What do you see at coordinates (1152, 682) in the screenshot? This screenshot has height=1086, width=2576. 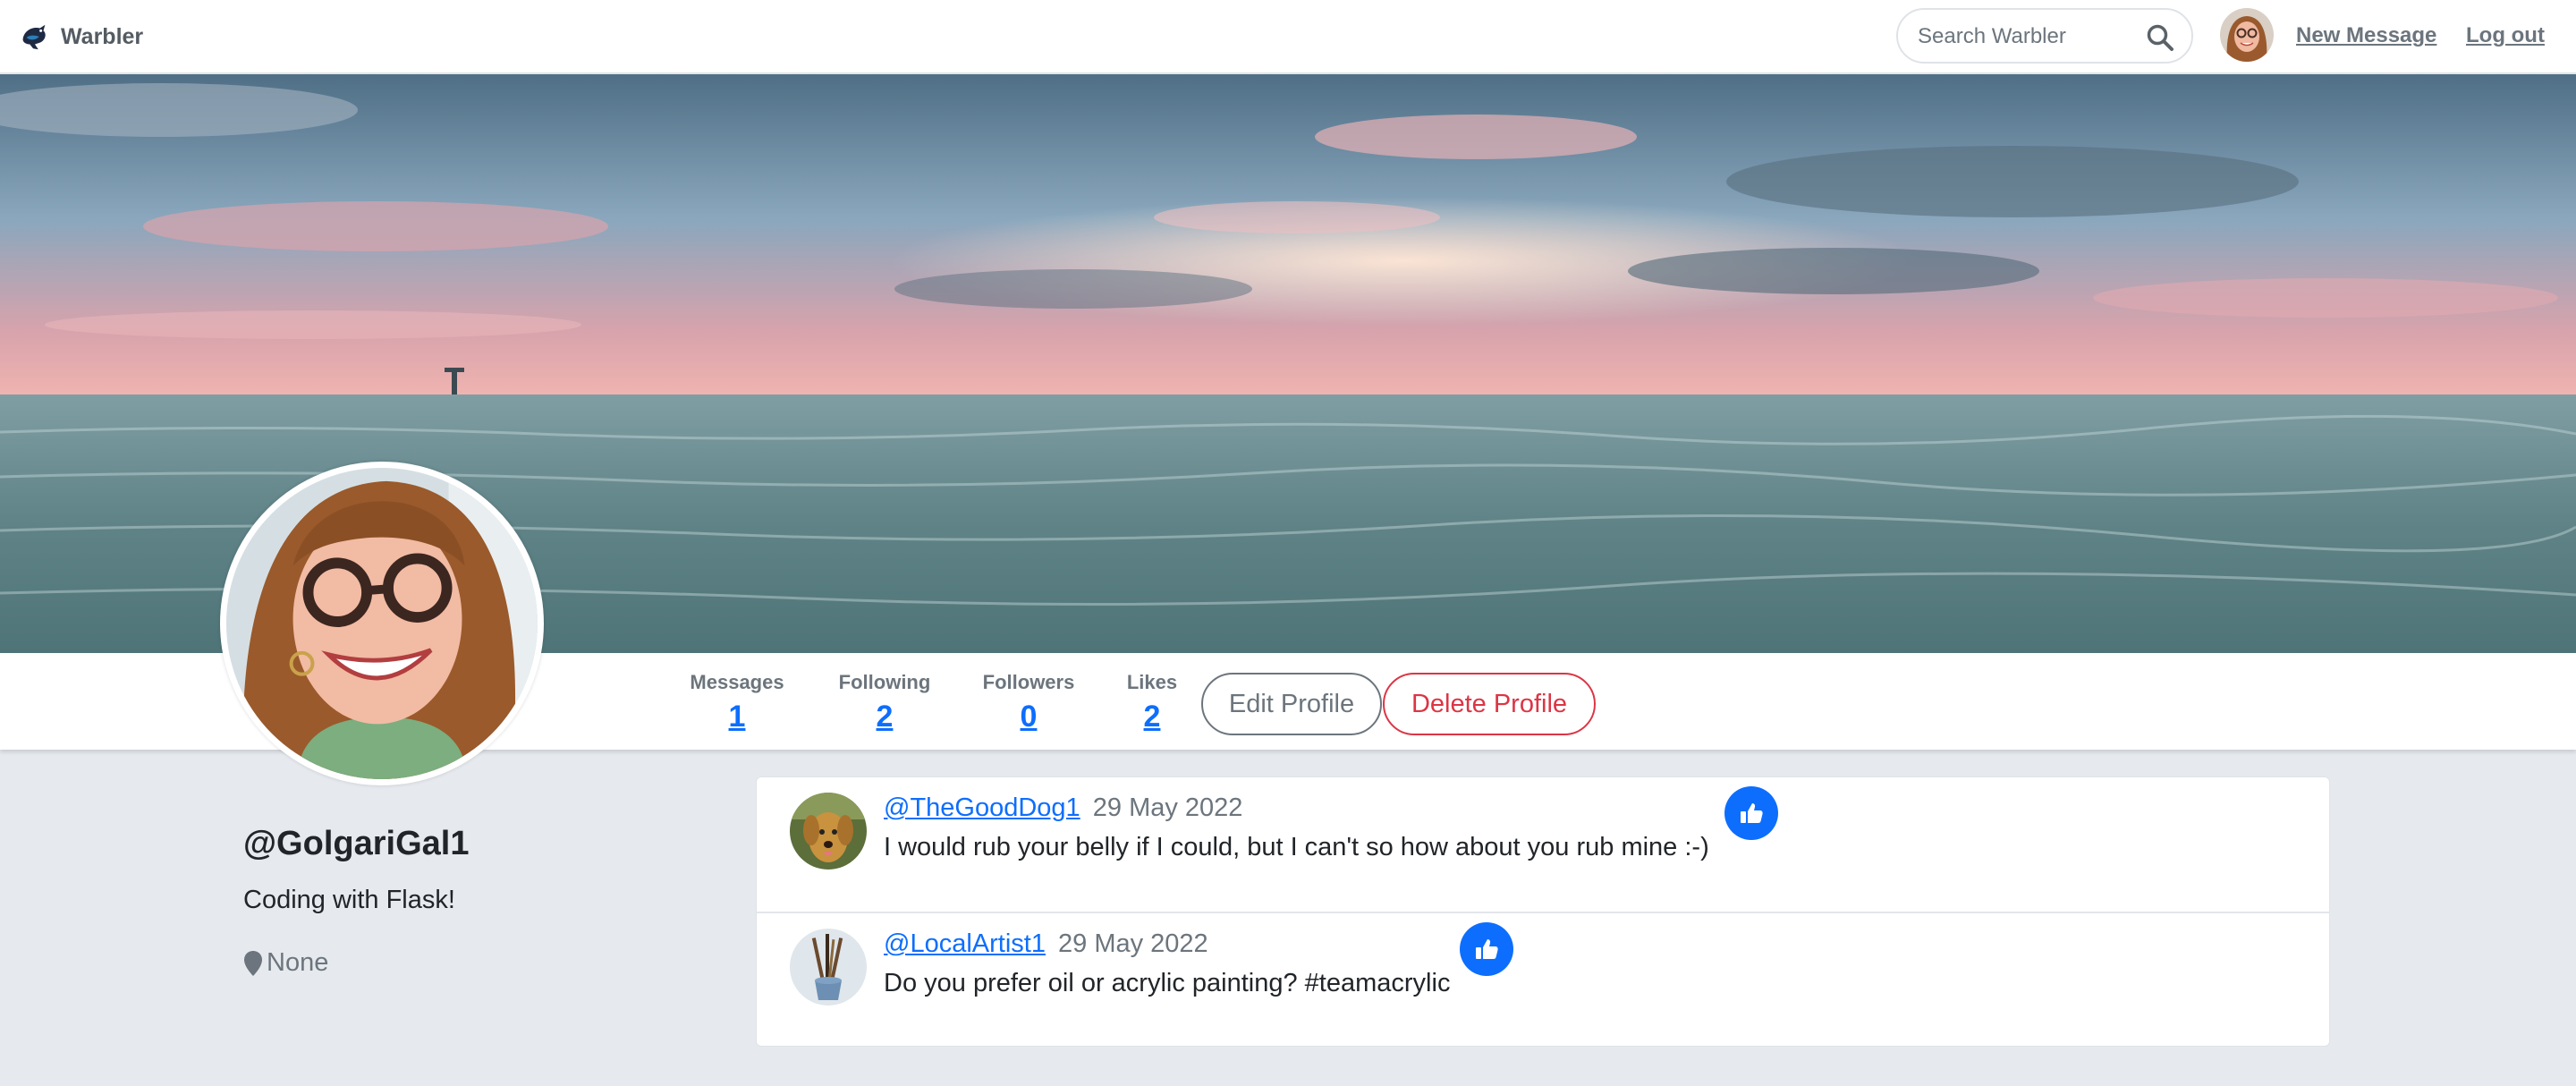 I see `stat-likes-label: Likes` at bounding box center [1152, 682].